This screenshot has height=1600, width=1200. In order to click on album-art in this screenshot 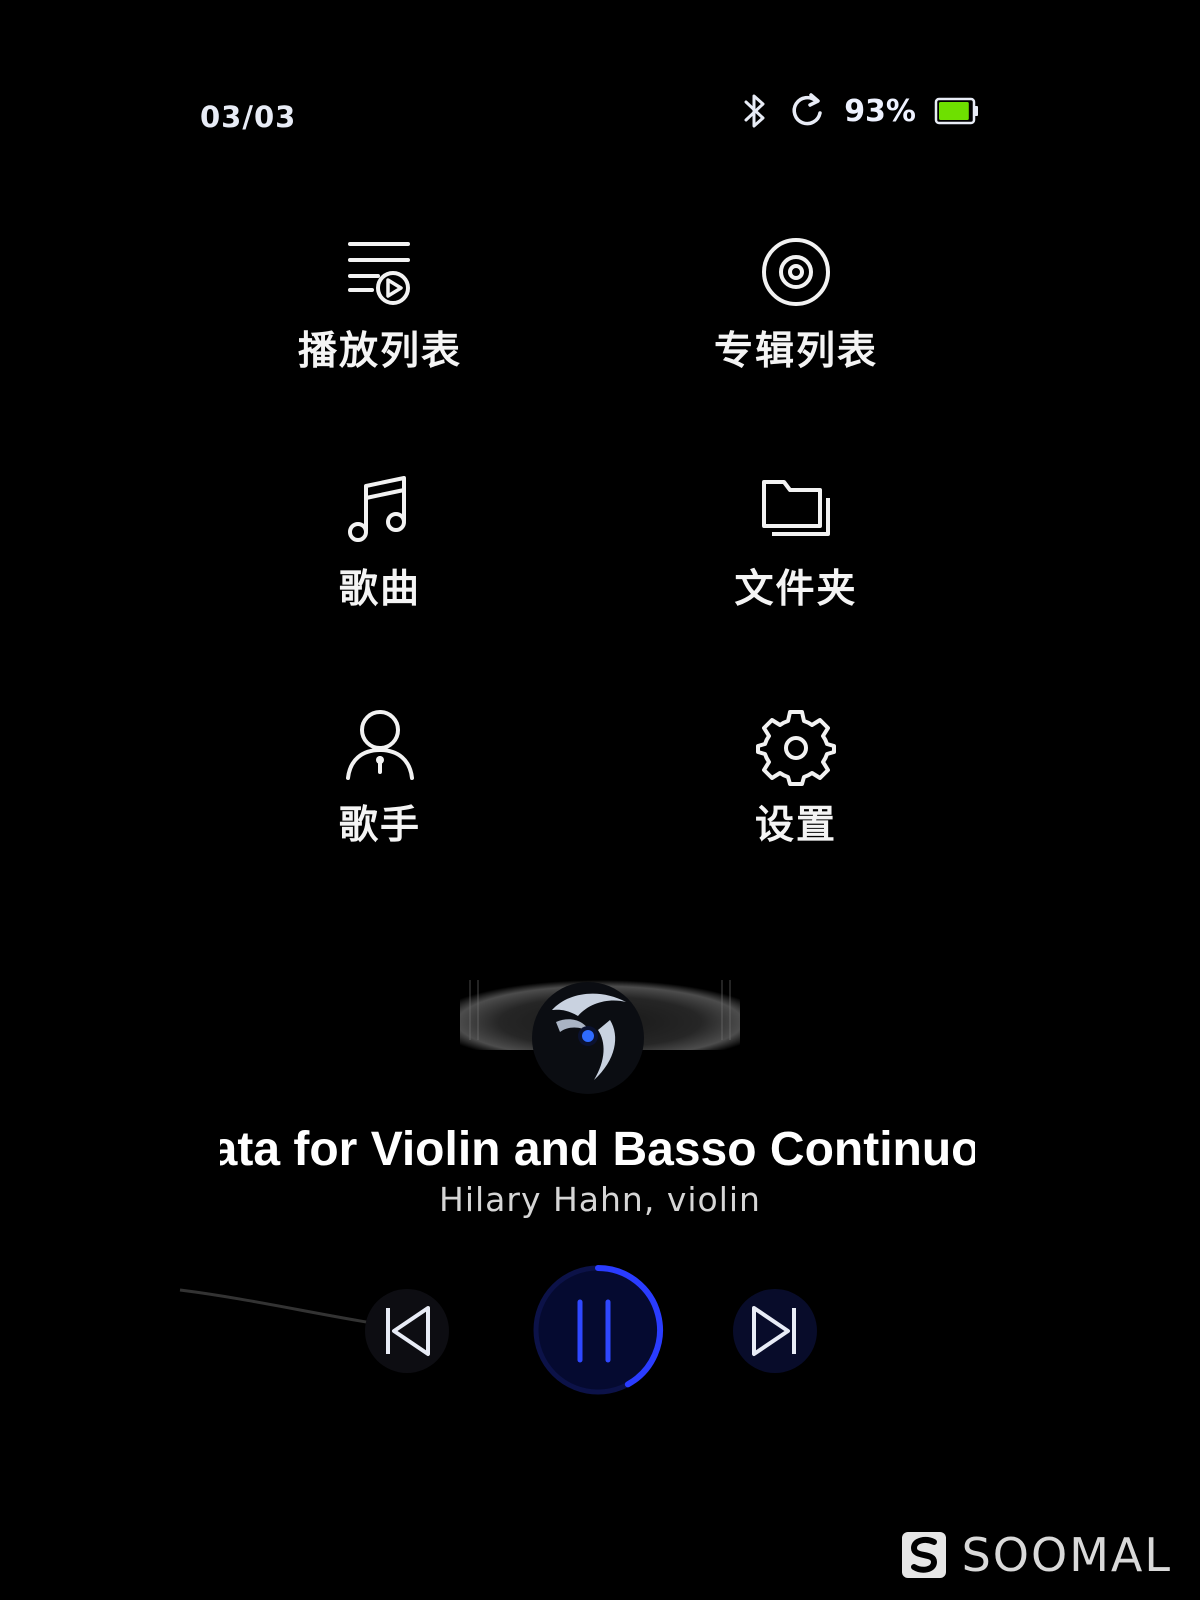, I will do `click(600, 1000)`.